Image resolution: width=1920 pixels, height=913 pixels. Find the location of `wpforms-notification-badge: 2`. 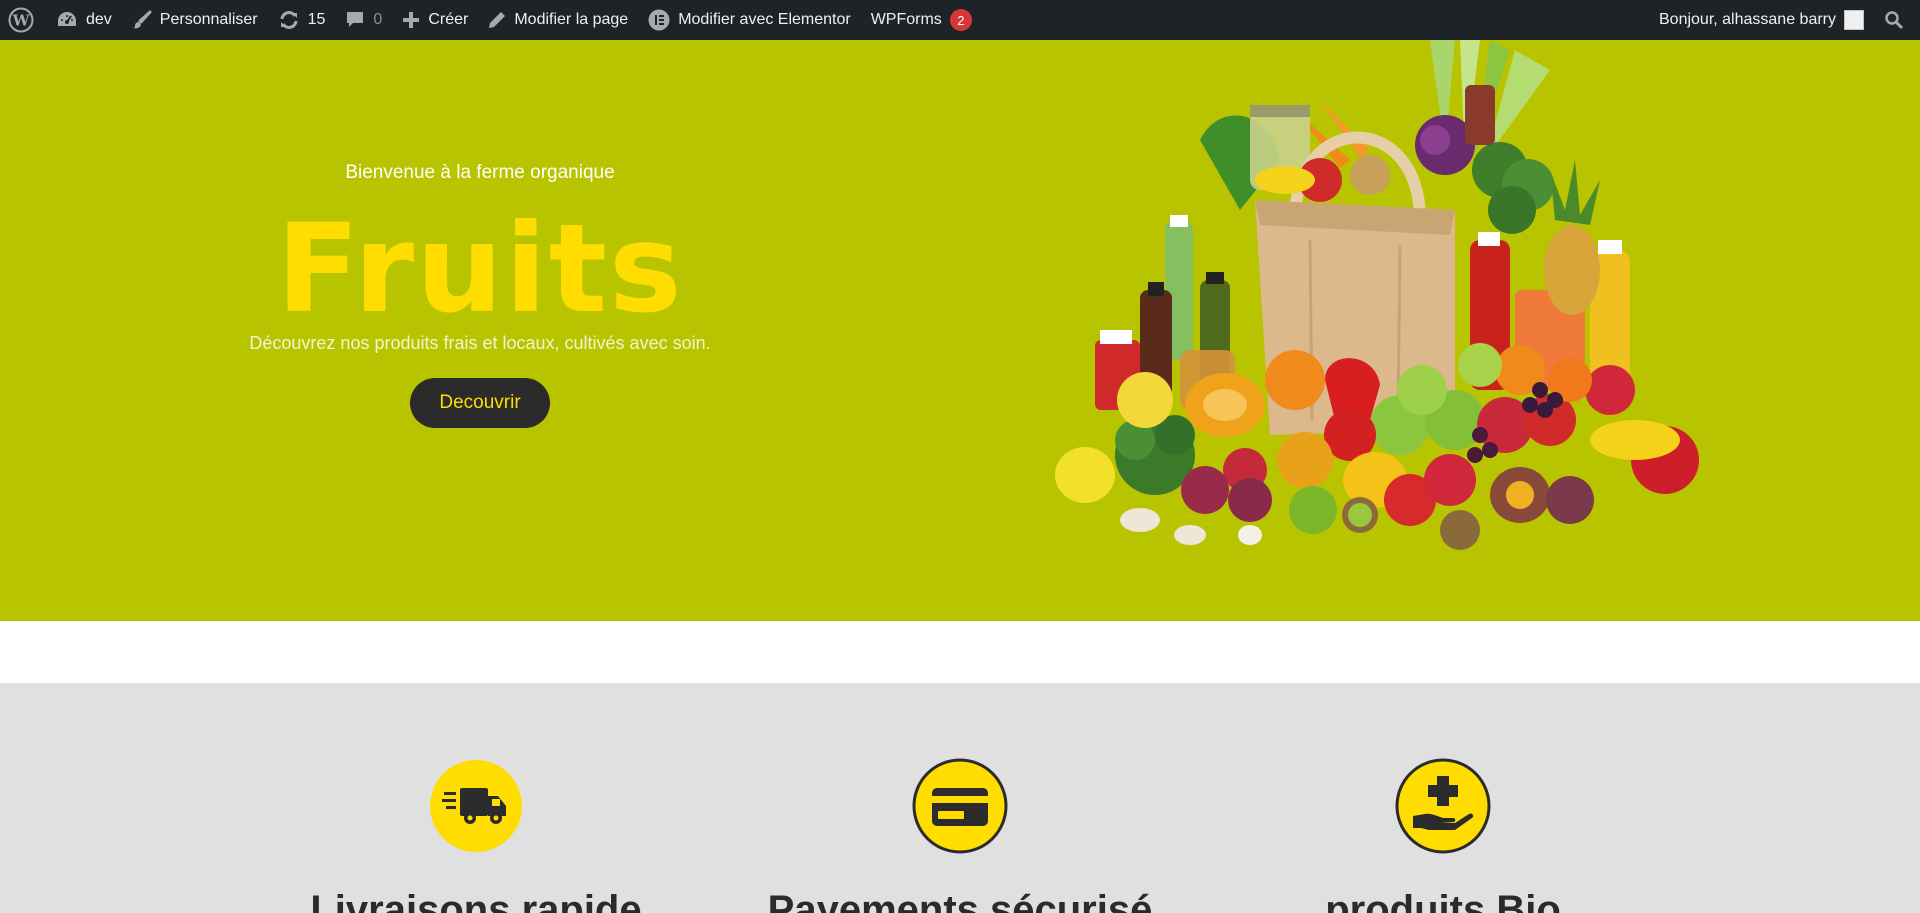

wpforms-notification-badge: 2 is located at coordinates (960, 20).